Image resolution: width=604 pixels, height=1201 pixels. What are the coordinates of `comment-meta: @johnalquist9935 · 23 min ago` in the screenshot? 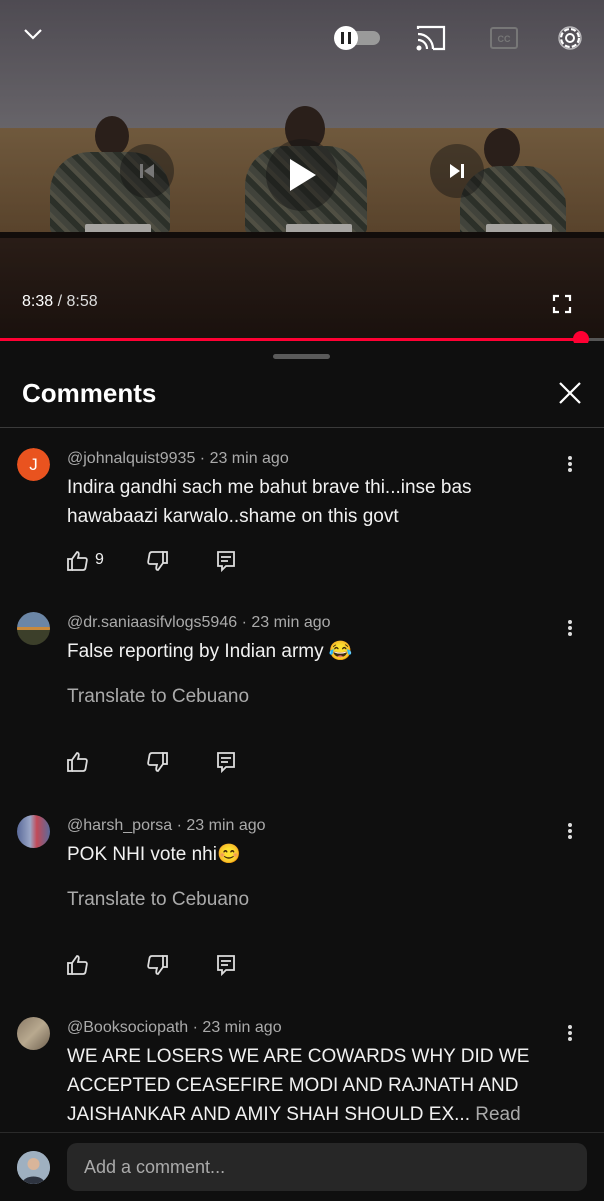 It's located at (178, 458).